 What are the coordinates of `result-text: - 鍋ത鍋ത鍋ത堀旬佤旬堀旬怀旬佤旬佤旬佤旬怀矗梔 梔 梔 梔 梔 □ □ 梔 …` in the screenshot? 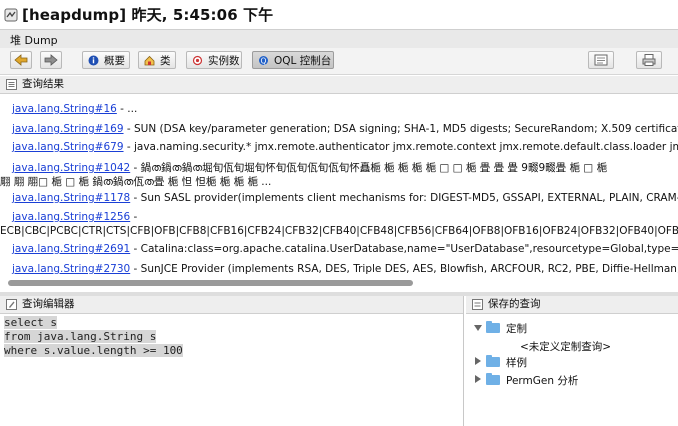 It's located at (369, 168).